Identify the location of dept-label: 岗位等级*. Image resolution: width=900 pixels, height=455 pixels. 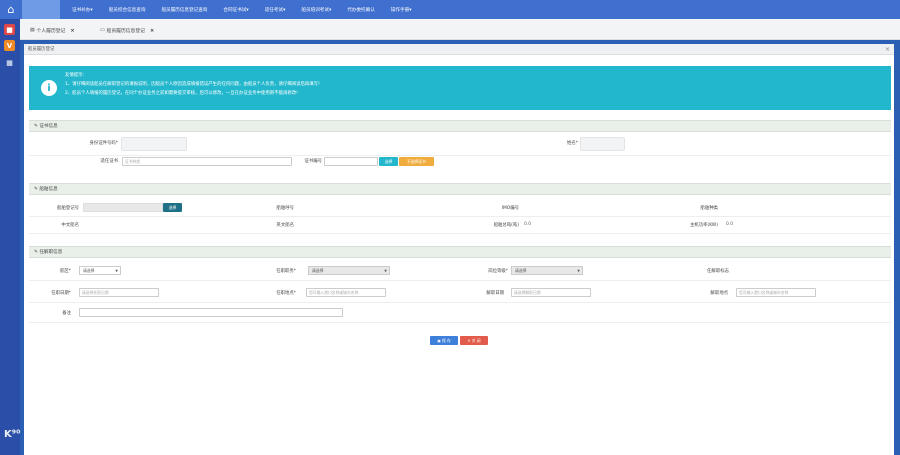
(498, 271).